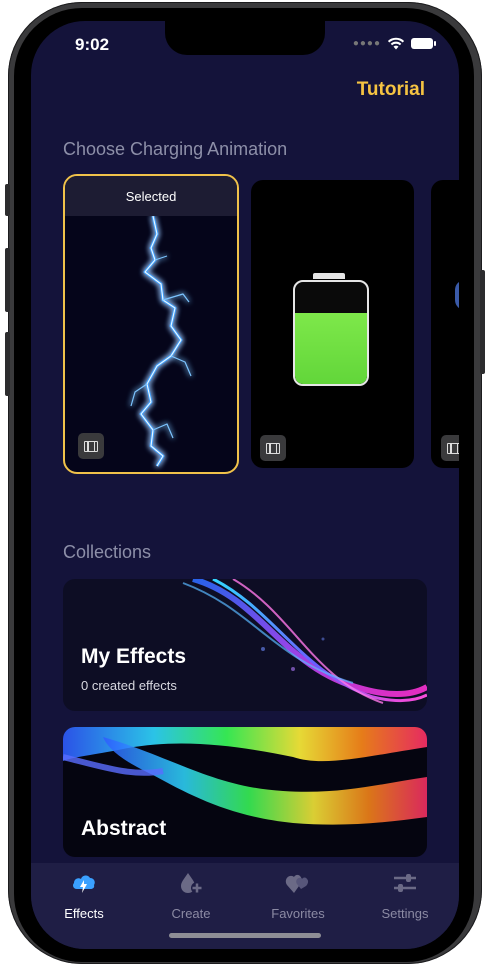 This screenshot has height=969, width=490. Describe the element at coordinates (391, 90) in the screenshot. I see `tutorial-button: Tutorial` at that location.